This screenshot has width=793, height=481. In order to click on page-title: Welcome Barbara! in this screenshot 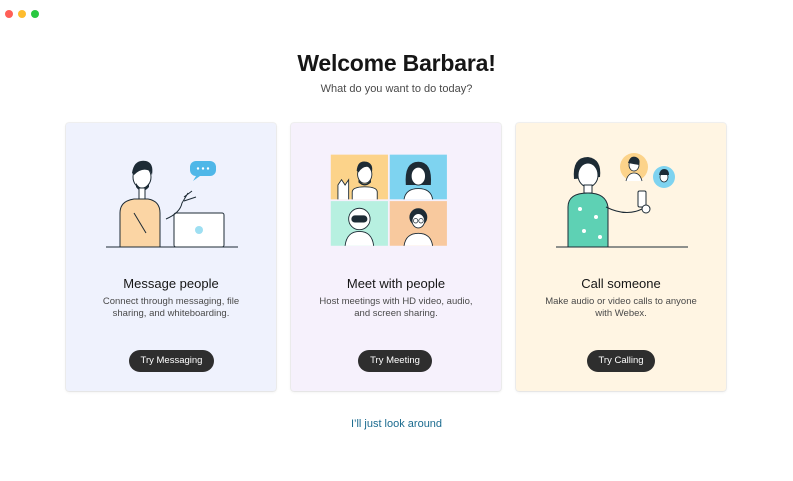, I will do `click(396, 63)`.